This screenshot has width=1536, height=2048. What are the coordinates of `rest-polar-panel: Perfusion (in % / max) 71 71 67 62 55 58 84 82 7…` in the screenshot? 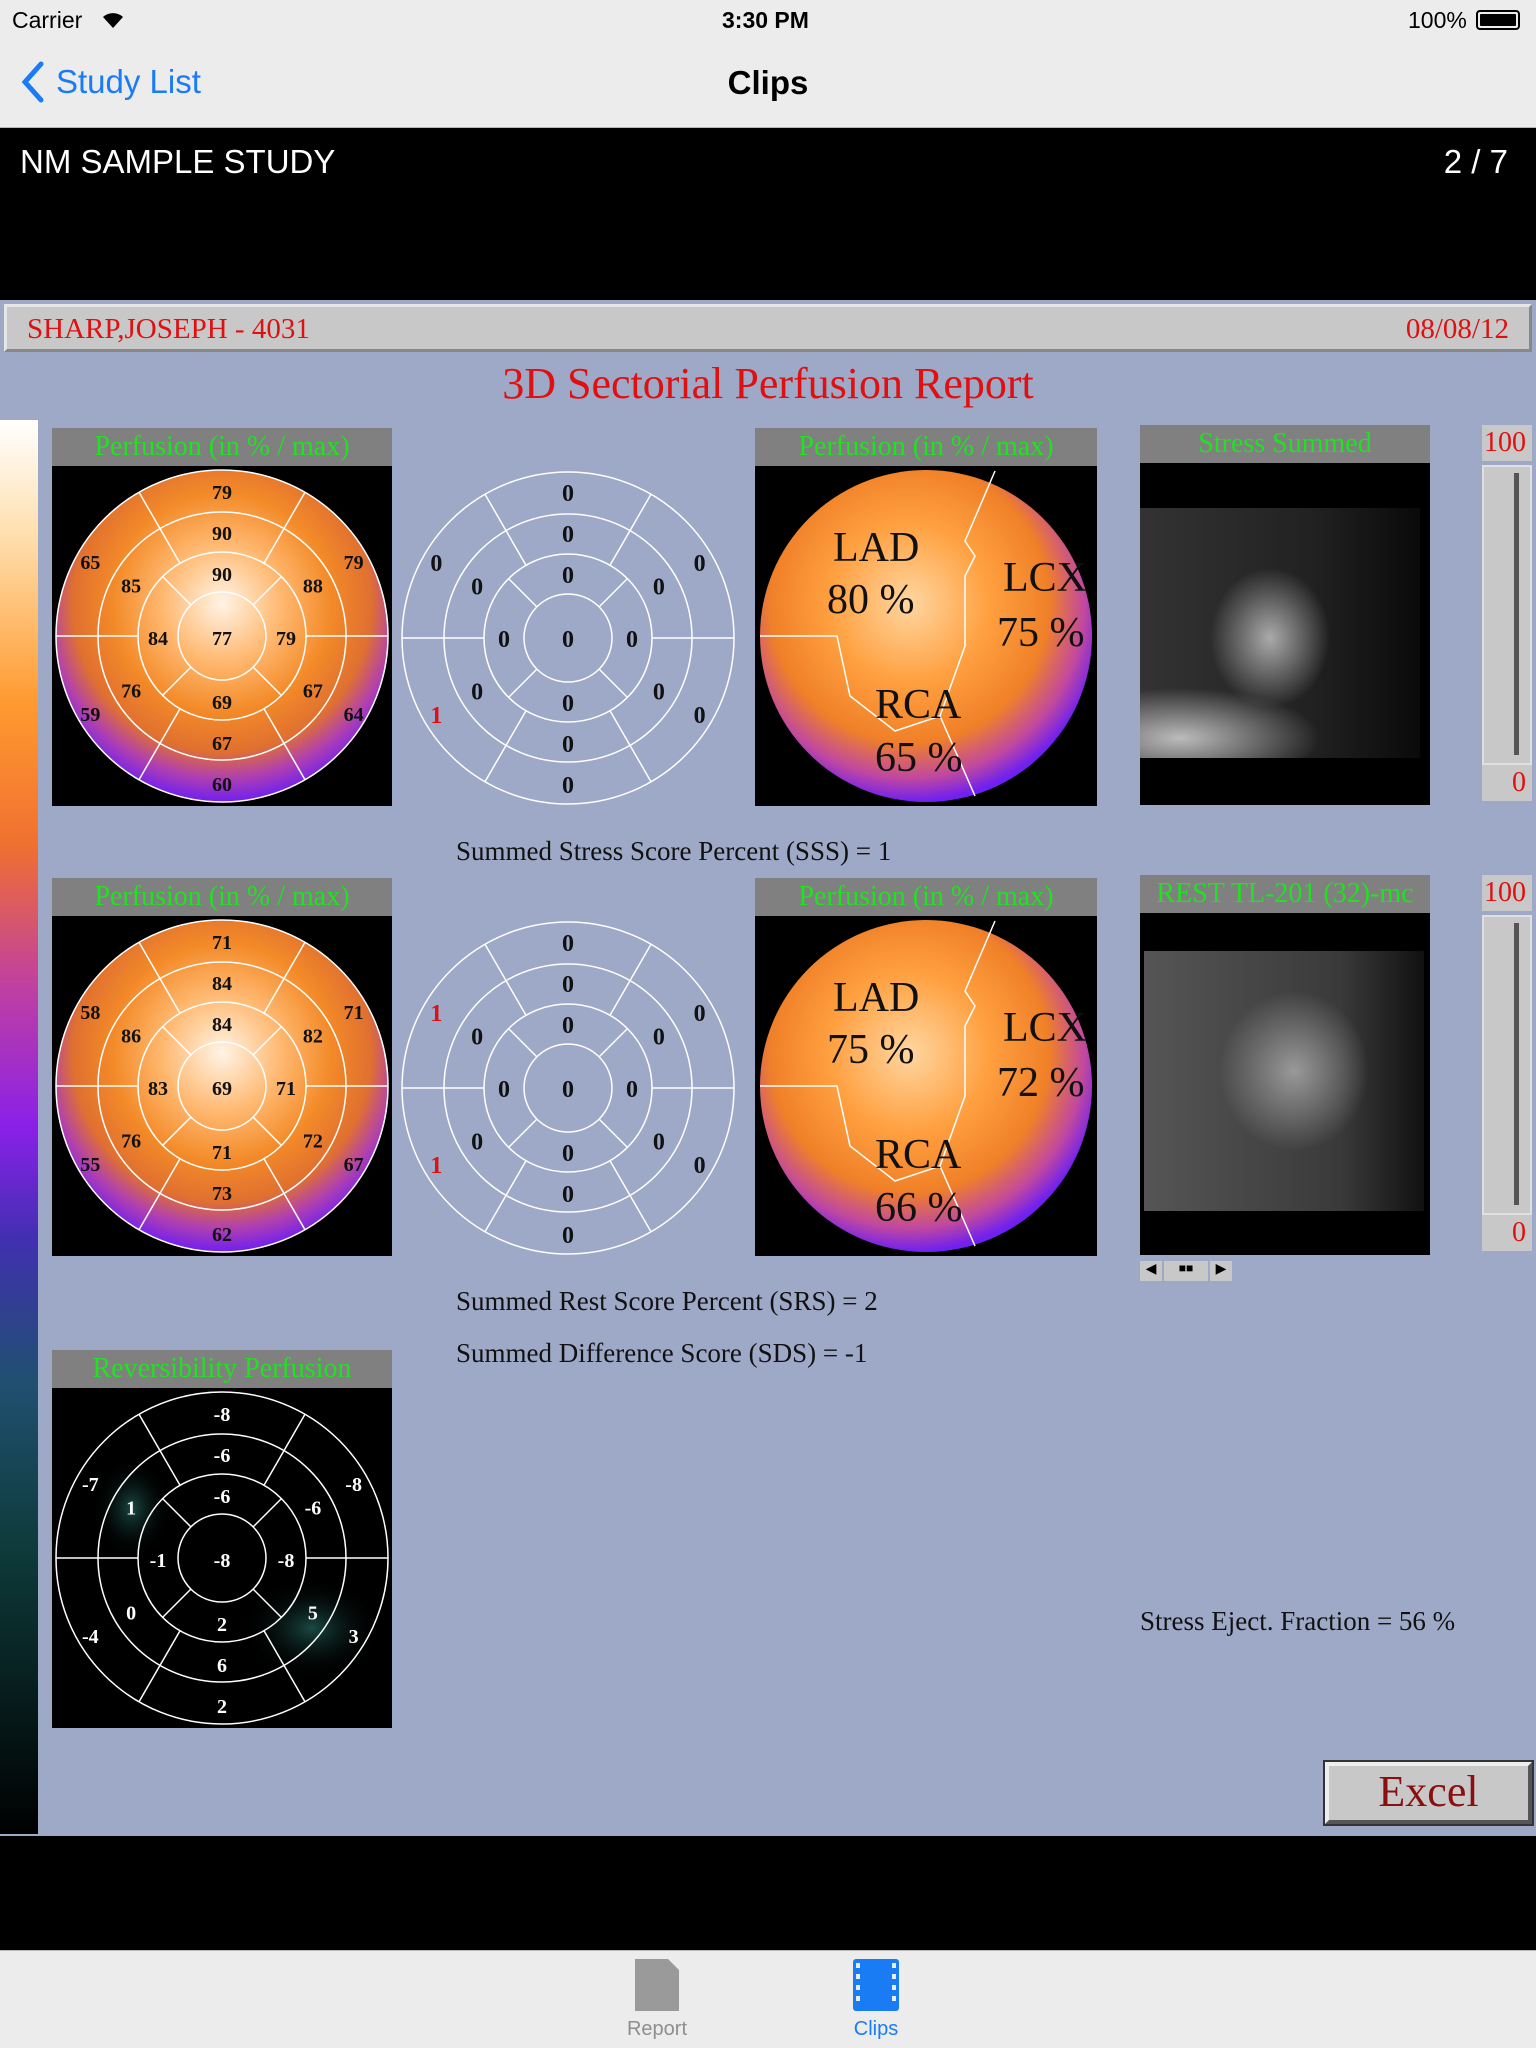 It's located at (222, 1069).